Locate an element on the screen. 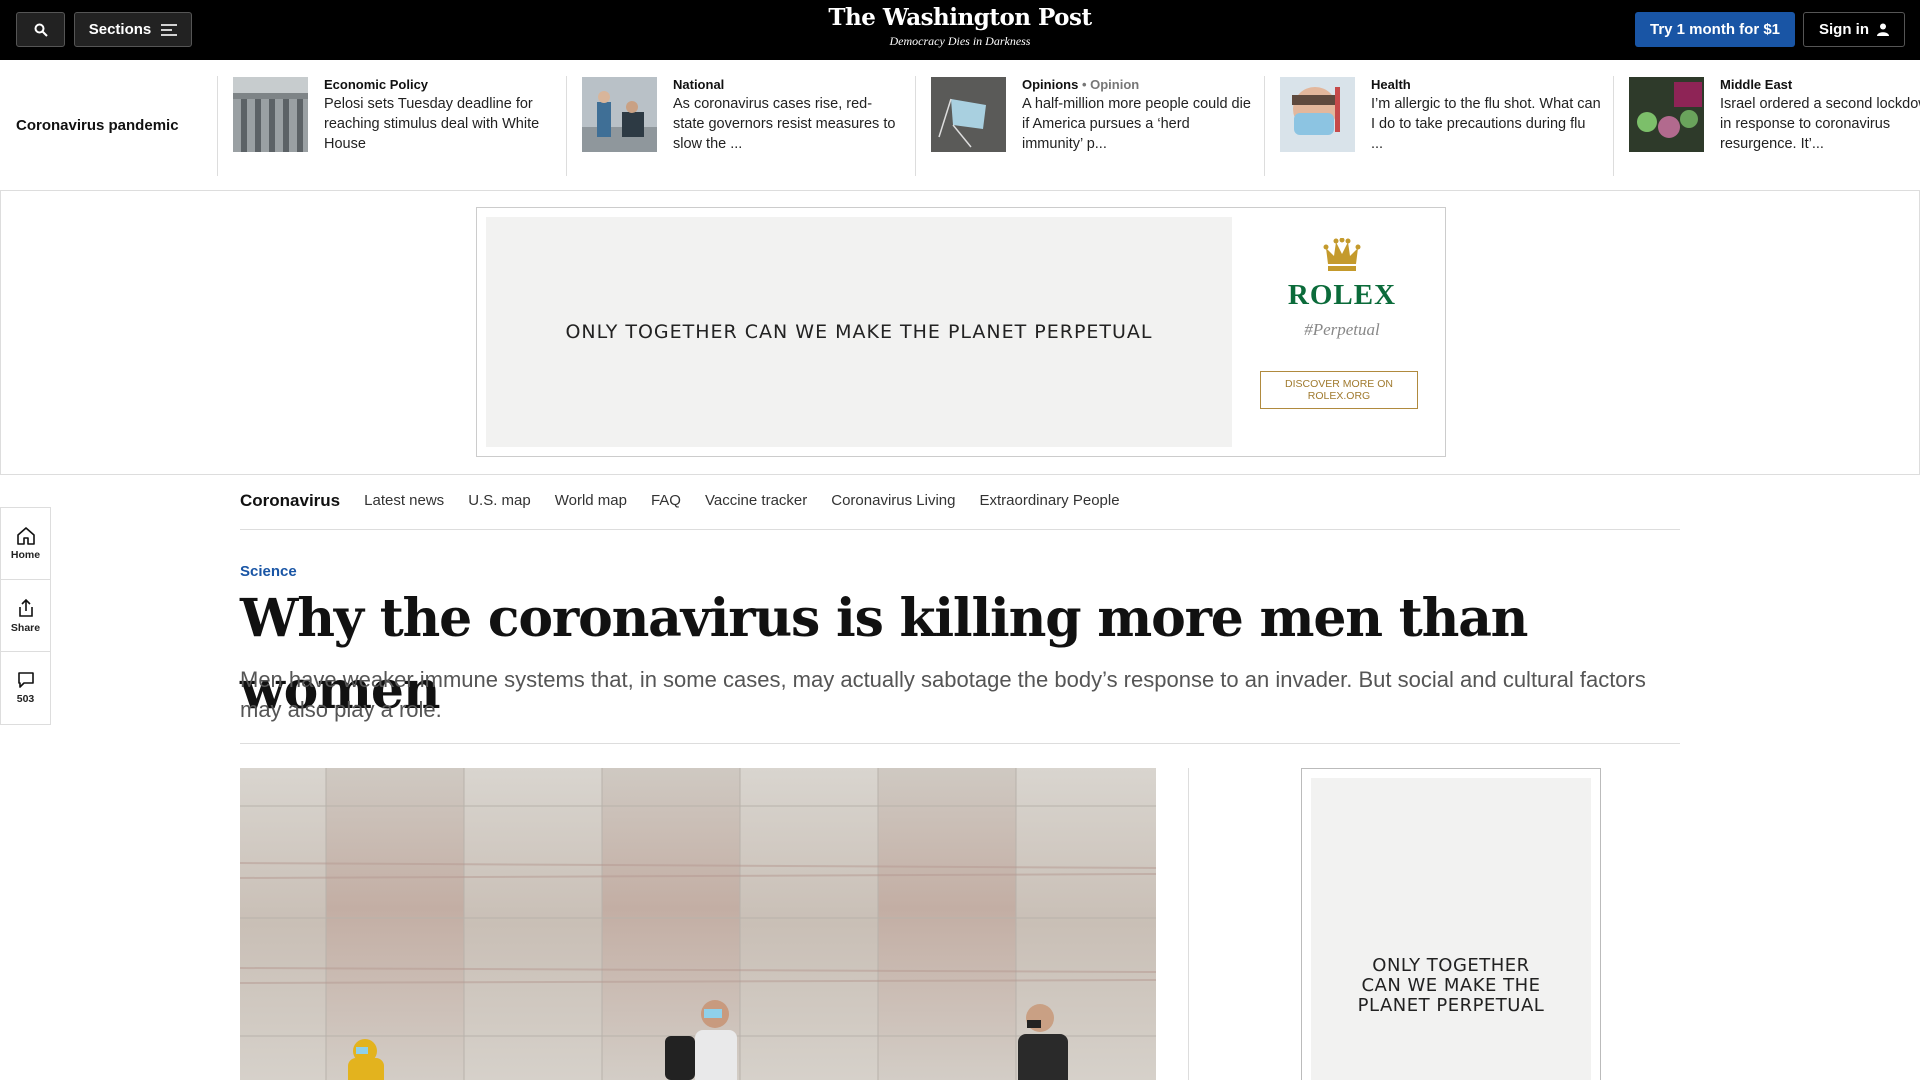  site-tagline: Democracy Dies in Darkness is located at coordinates (960, 41).